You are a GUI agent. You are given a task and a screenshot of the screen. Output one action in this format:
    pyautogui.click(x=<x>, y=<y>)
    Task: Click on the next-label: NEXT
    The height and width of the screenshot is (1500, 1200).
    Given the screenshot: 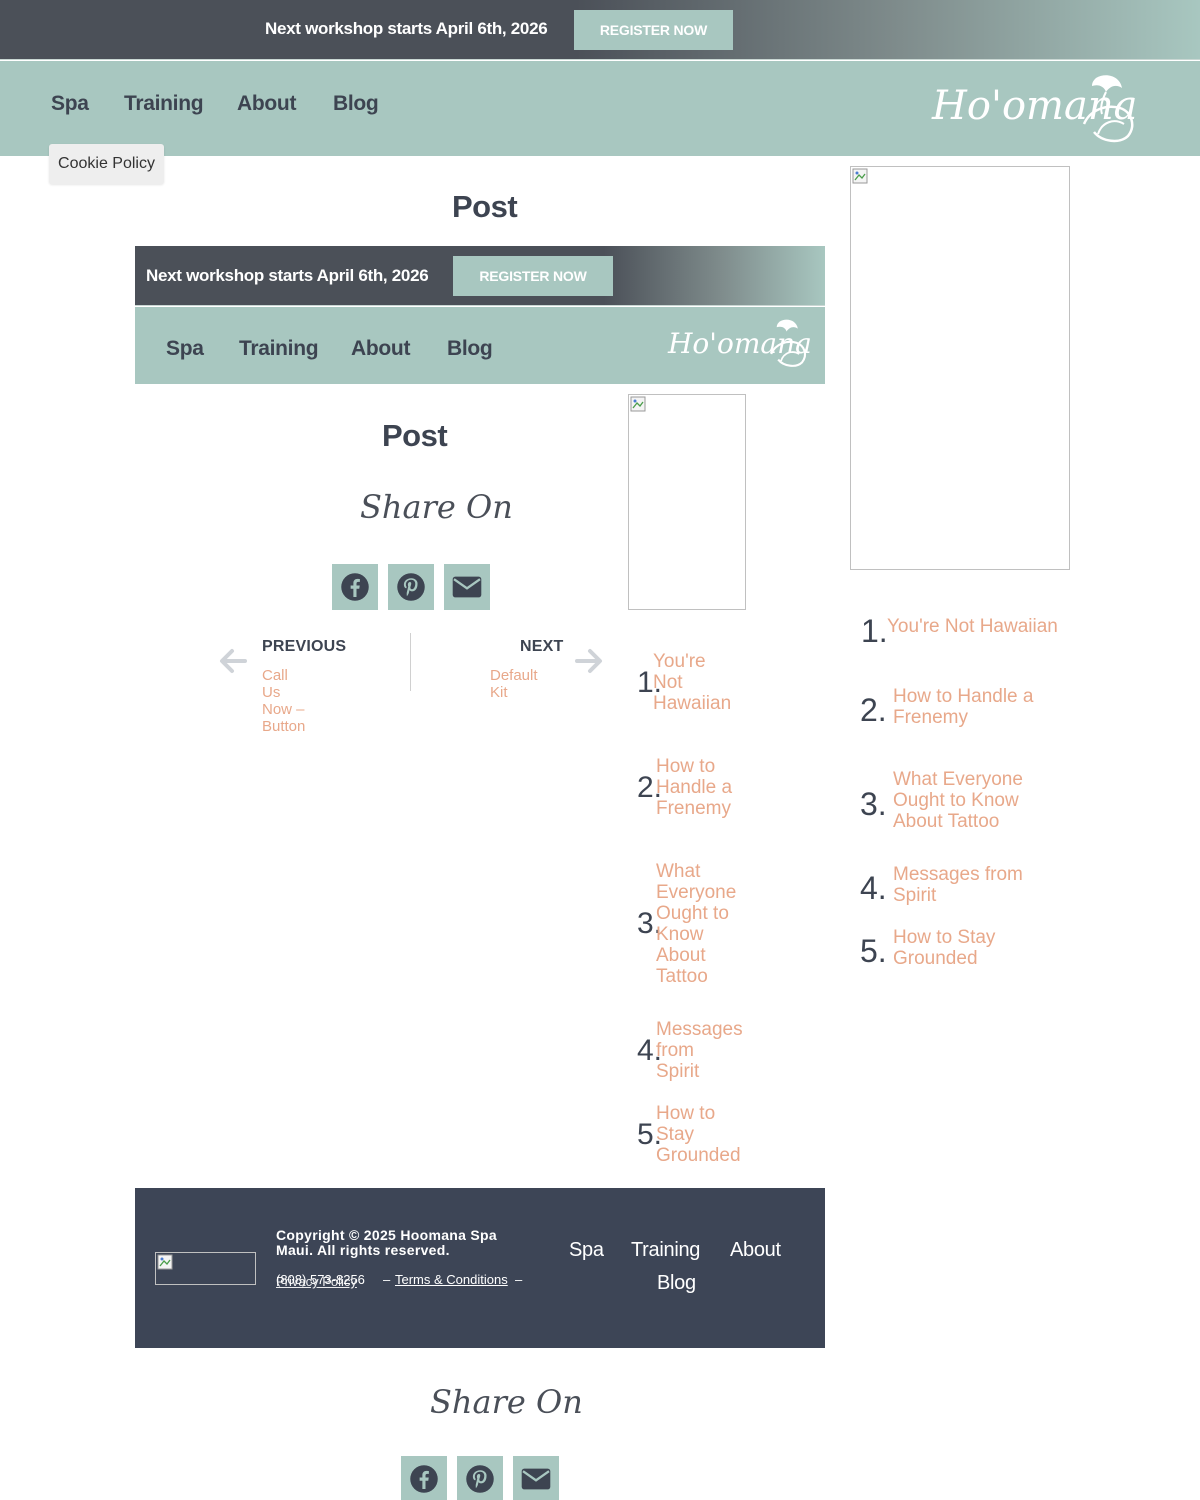 What is the action you would take?
    pyautogui.click(x=542, y=646)
    